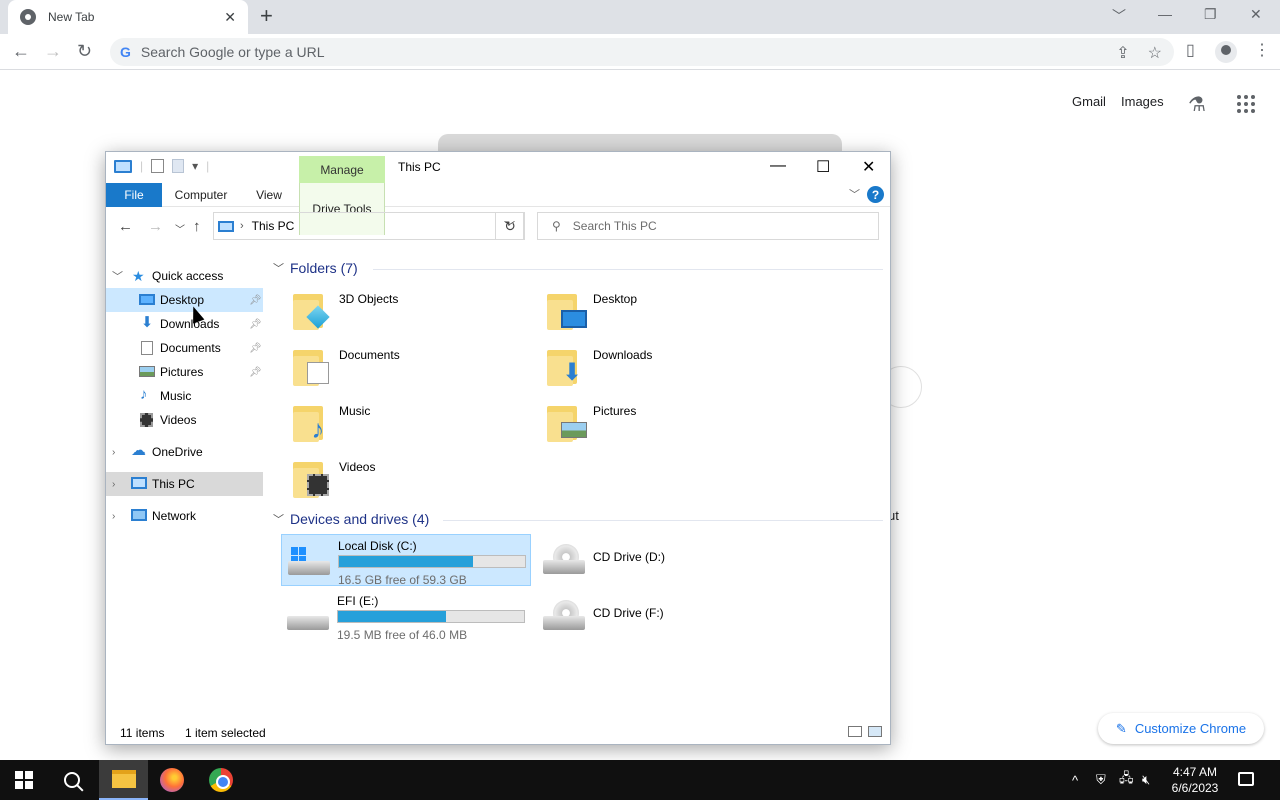 The image size is (1280, 800). What do you see at coordinates (408, 368) in the screenshot?
I see `folder-documents: Documents` at bounding box center [408, 368].